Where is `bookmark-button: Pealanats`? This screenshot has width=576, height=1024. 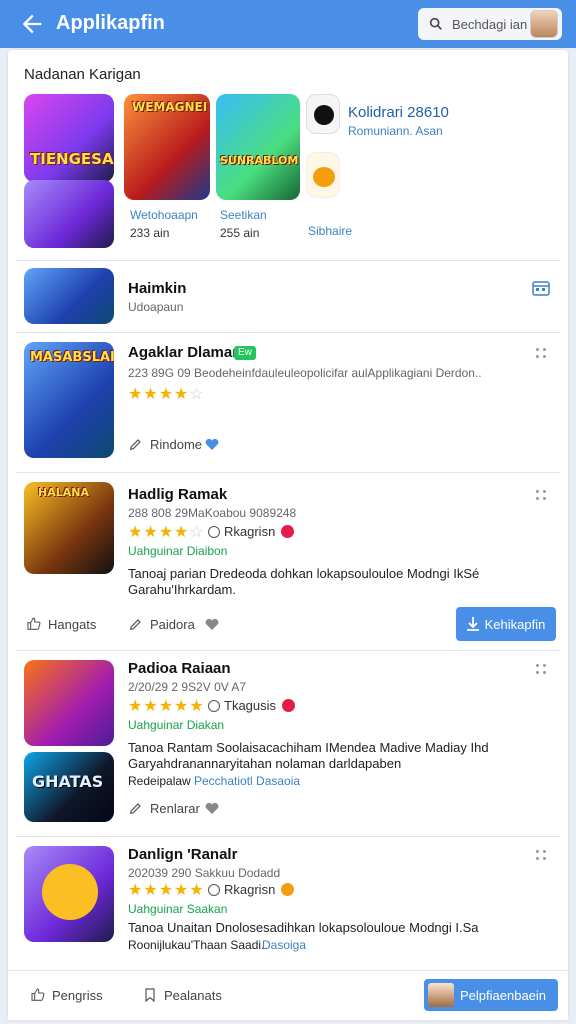
bookmark-button: Pealanats is located at coordinates (182, 995).